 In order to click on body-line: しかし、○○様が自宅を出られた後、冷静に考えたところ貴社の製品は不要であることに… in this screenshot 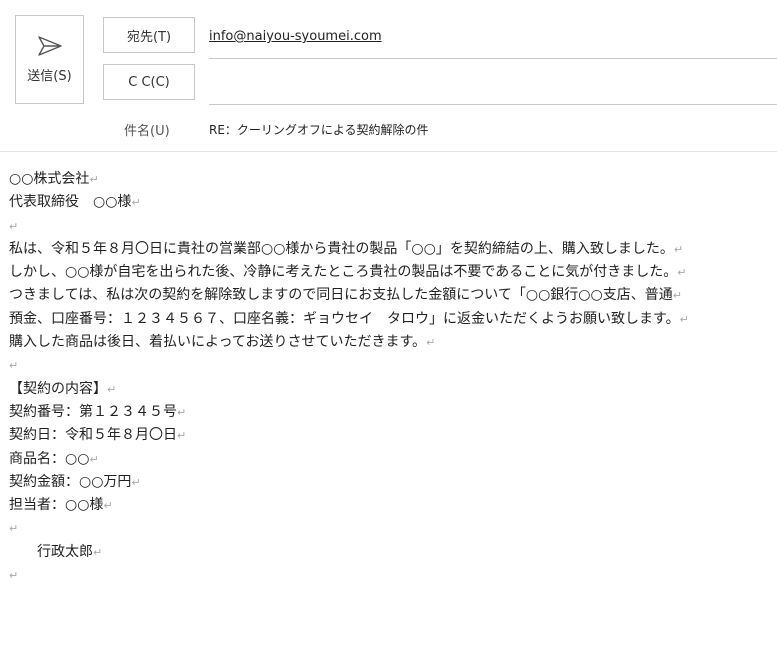, I will do `click(348, 272)`.